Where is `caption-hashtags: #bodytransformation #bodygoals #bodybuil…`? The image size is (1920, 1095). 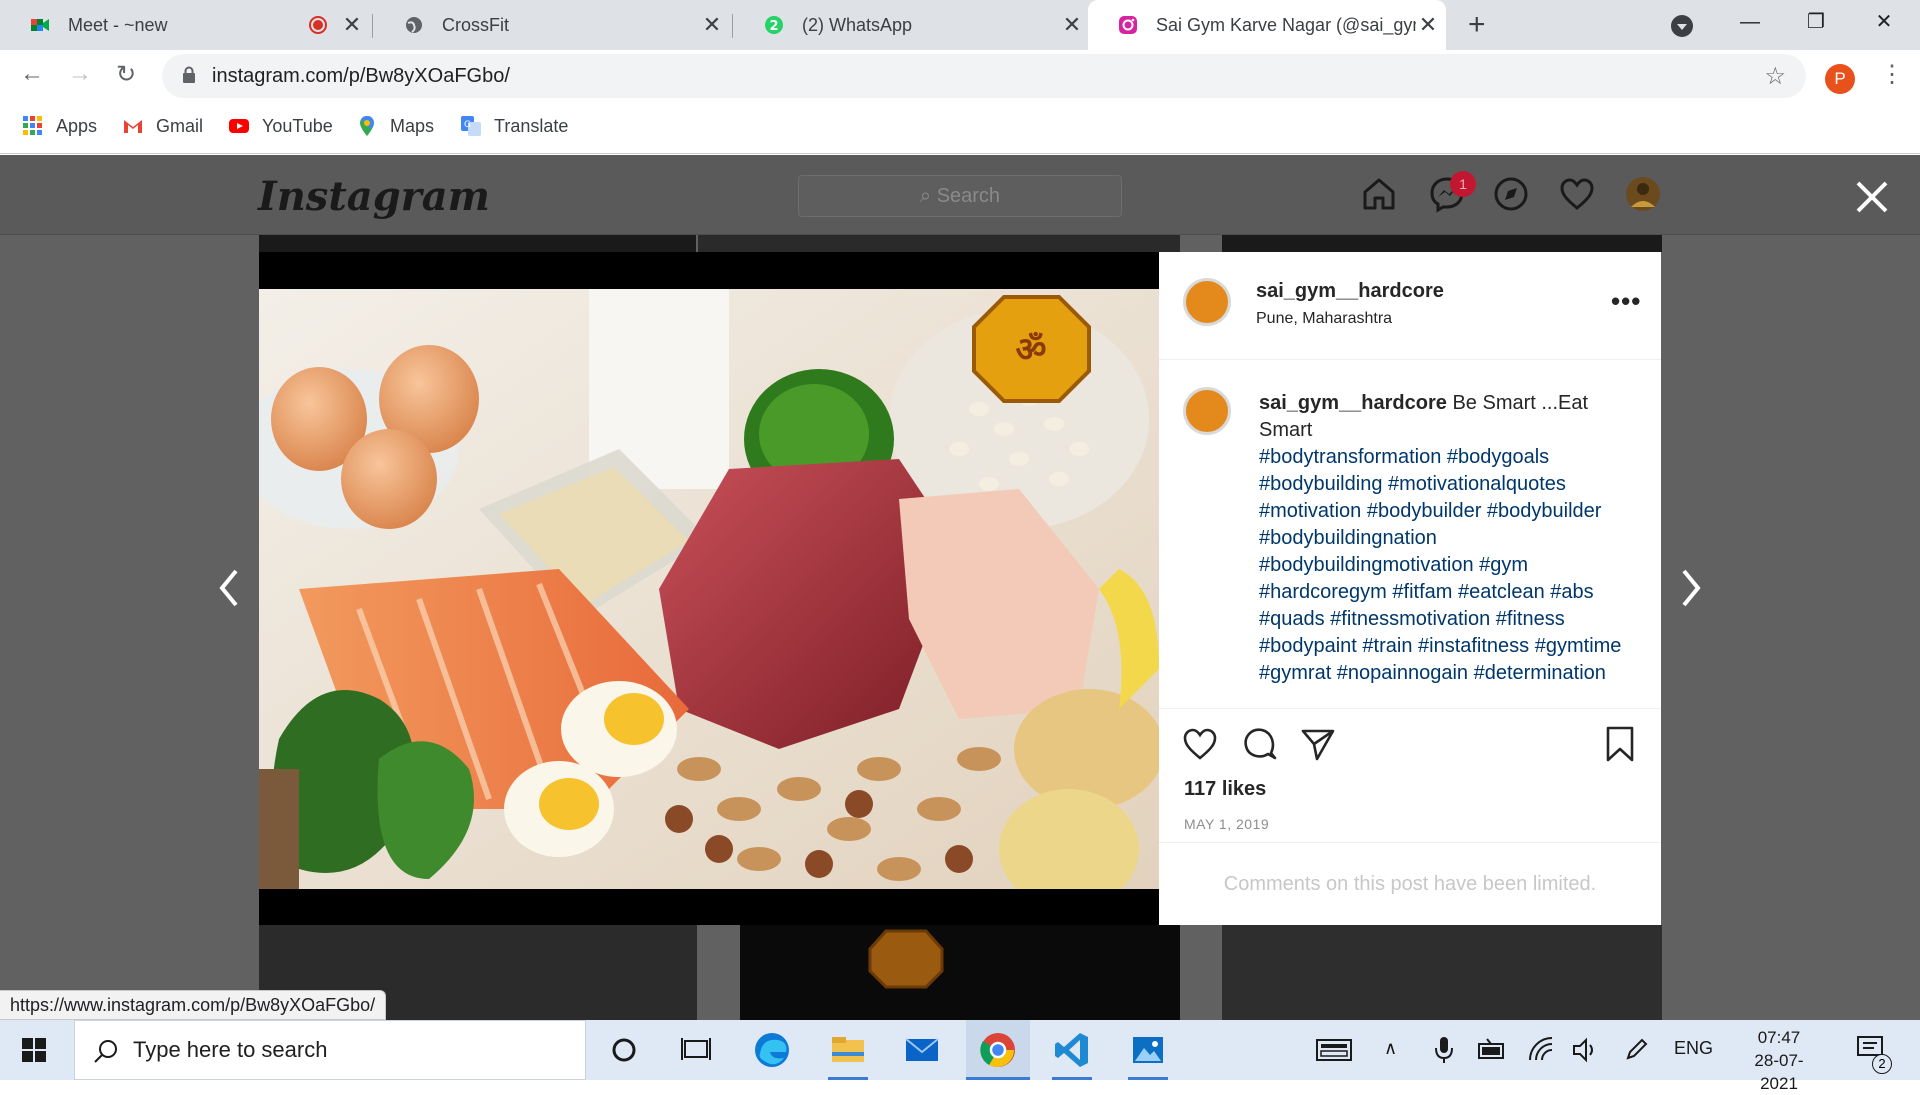
caption-hashtags: #bodytransformation #bodygoals #bodybuil… is located at coordinates (1440, 566).